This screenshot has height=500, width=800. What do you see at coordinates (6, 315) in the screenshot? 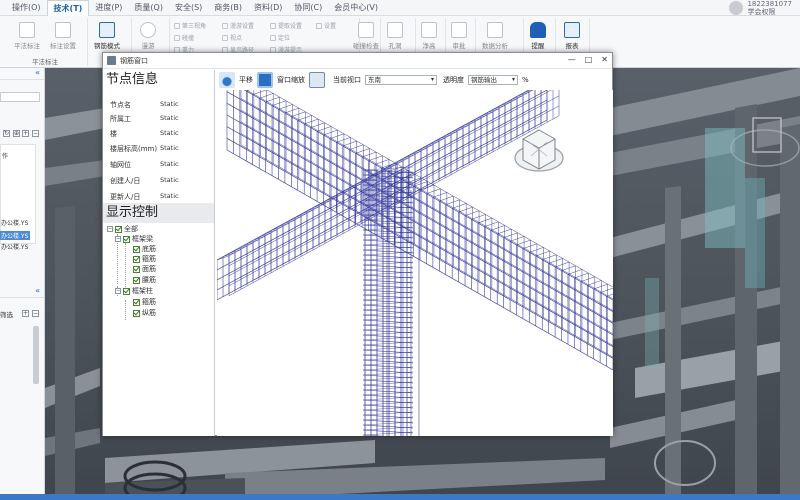
I see `filter-label: 筛选` at bounding box center [6, 315].